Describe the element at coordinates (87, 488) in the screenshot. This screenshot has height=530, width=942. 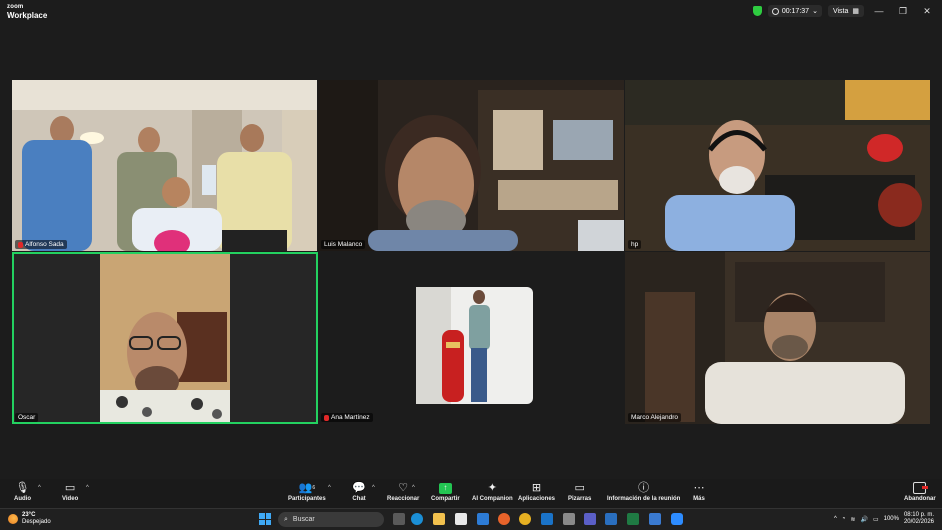
I see `video-options-caret: ^` at that location.